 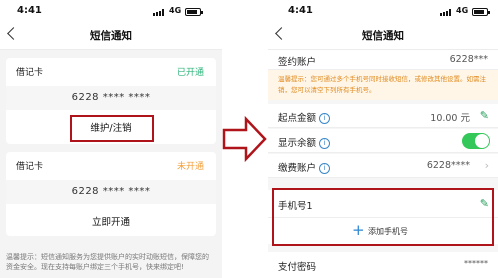 I want to click on card-header: 借记卡 未开通, so click(x=111, y=164).